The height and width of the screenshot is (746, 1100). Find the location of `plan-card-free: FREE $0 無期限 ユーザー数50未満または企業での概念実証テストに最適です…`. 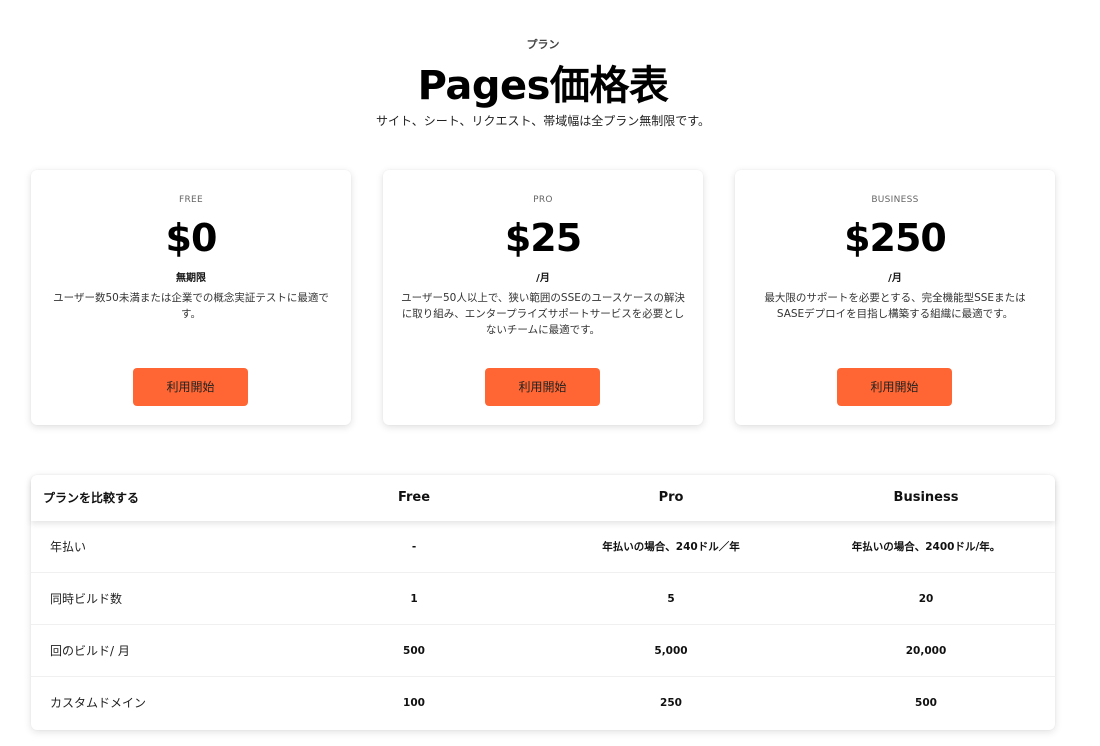

plan-card-free: FREE $0 無期限 ユーザー数50未満または企業での概念実証テストに最適です… is located at coordinates (191, 297).